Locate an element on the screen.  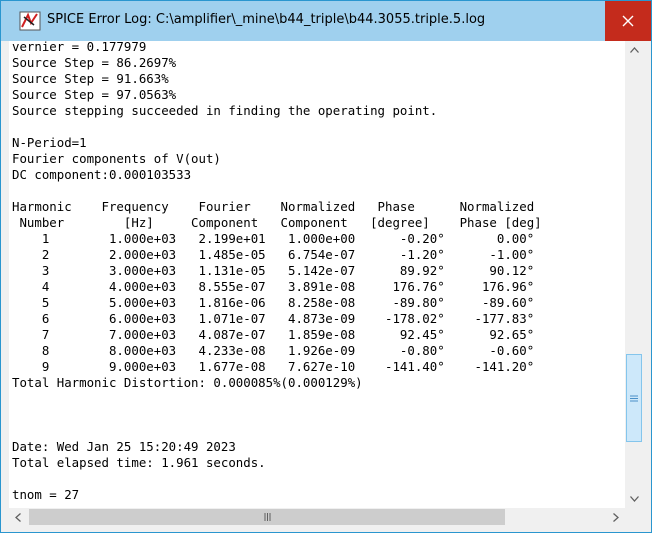
chevron-right-icon is located at coordinates (616, 517).